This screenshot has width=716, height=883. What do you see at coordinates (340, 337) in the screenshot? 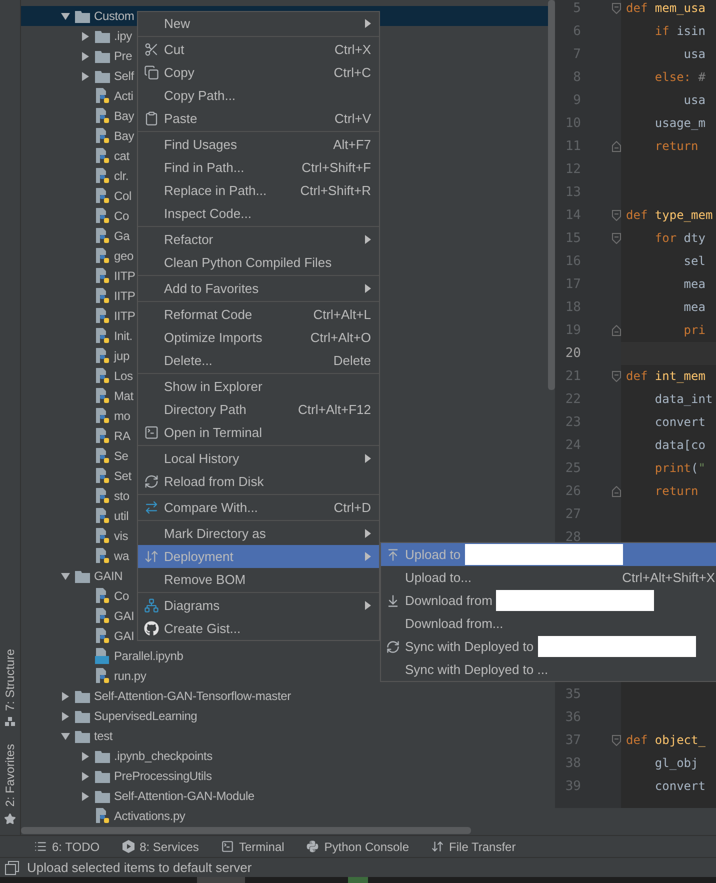
I see `shortcut-text: Ctrl+Alt+O` at bounding box center [340, 337].